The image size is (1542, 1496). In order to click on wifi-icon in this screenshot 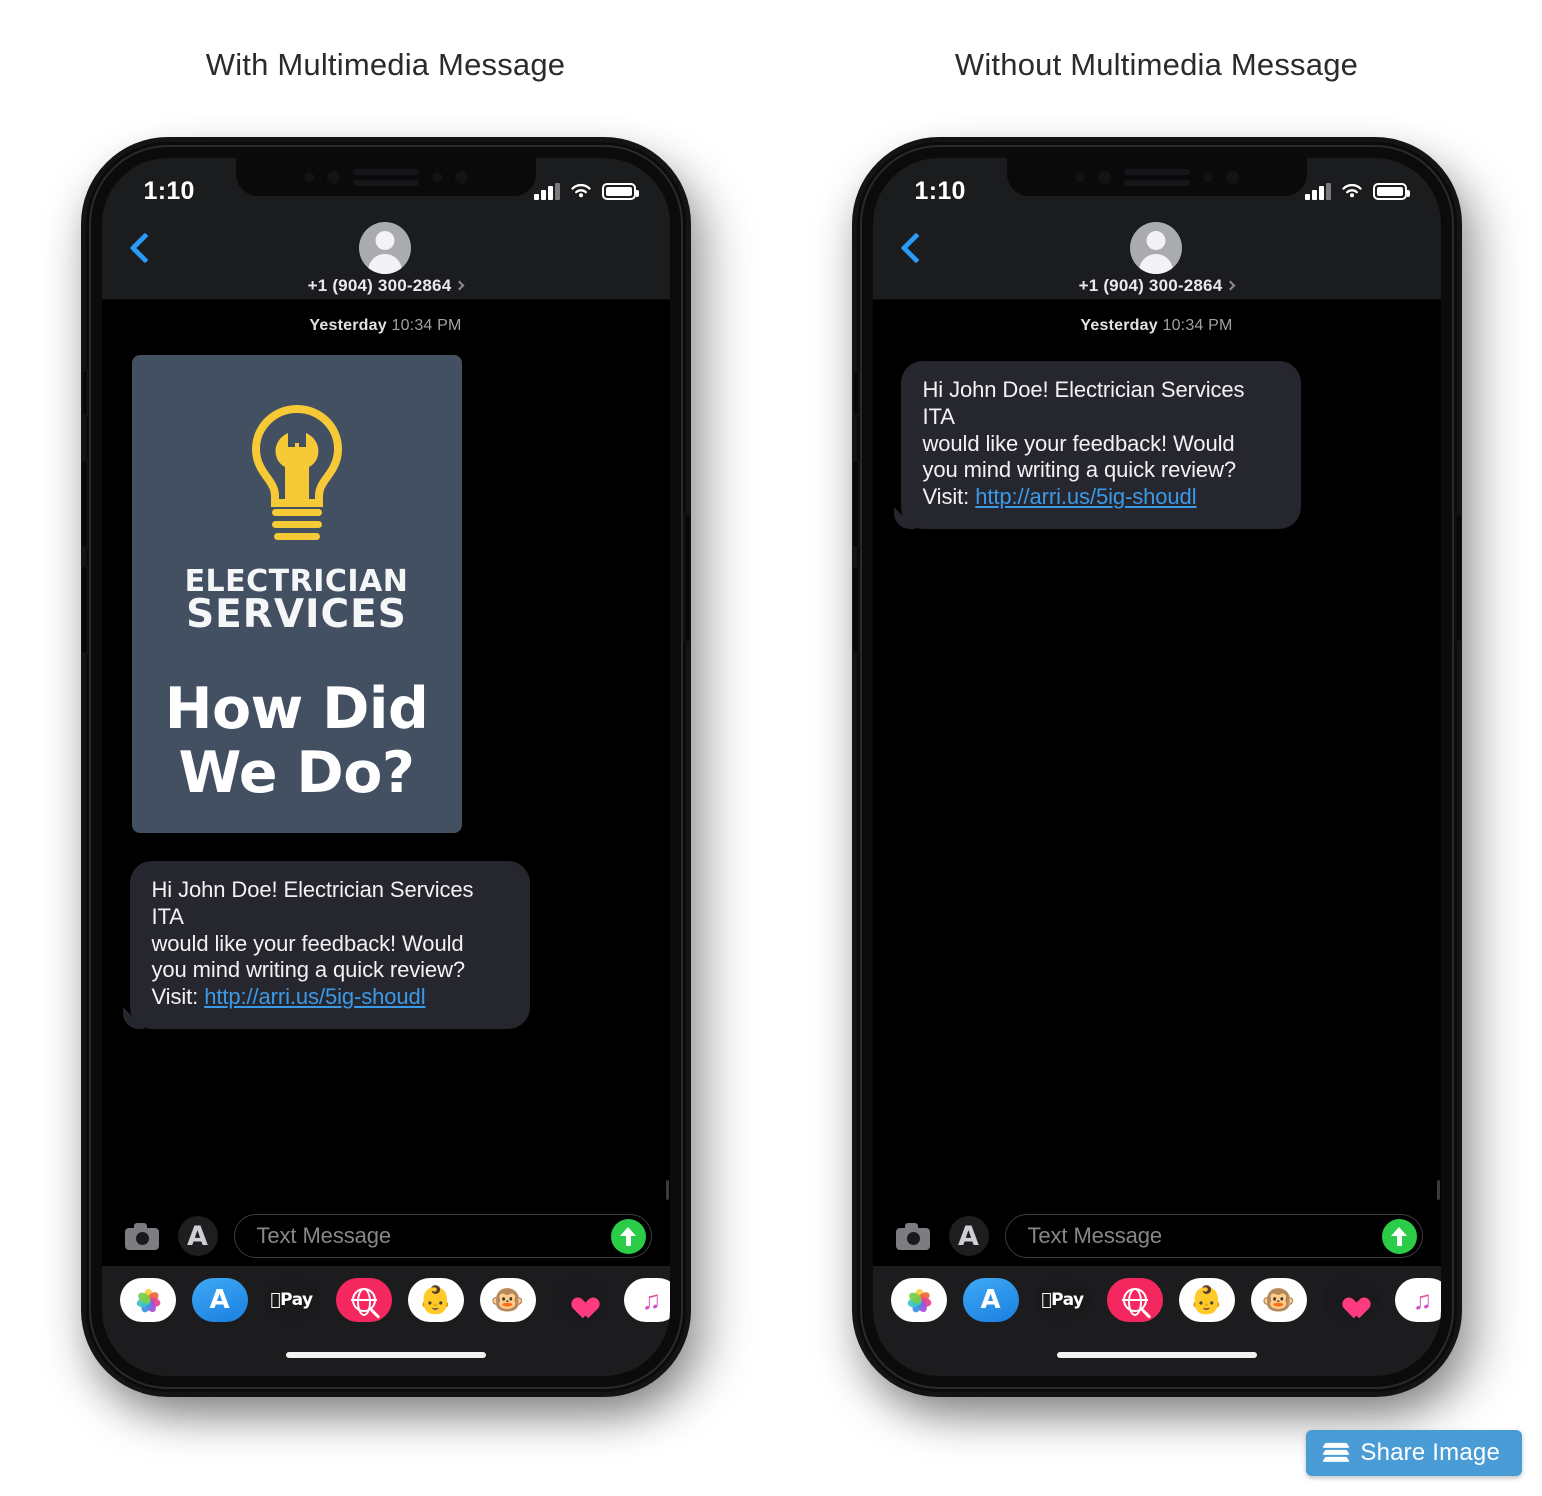, I will do `click(580, 190)`.